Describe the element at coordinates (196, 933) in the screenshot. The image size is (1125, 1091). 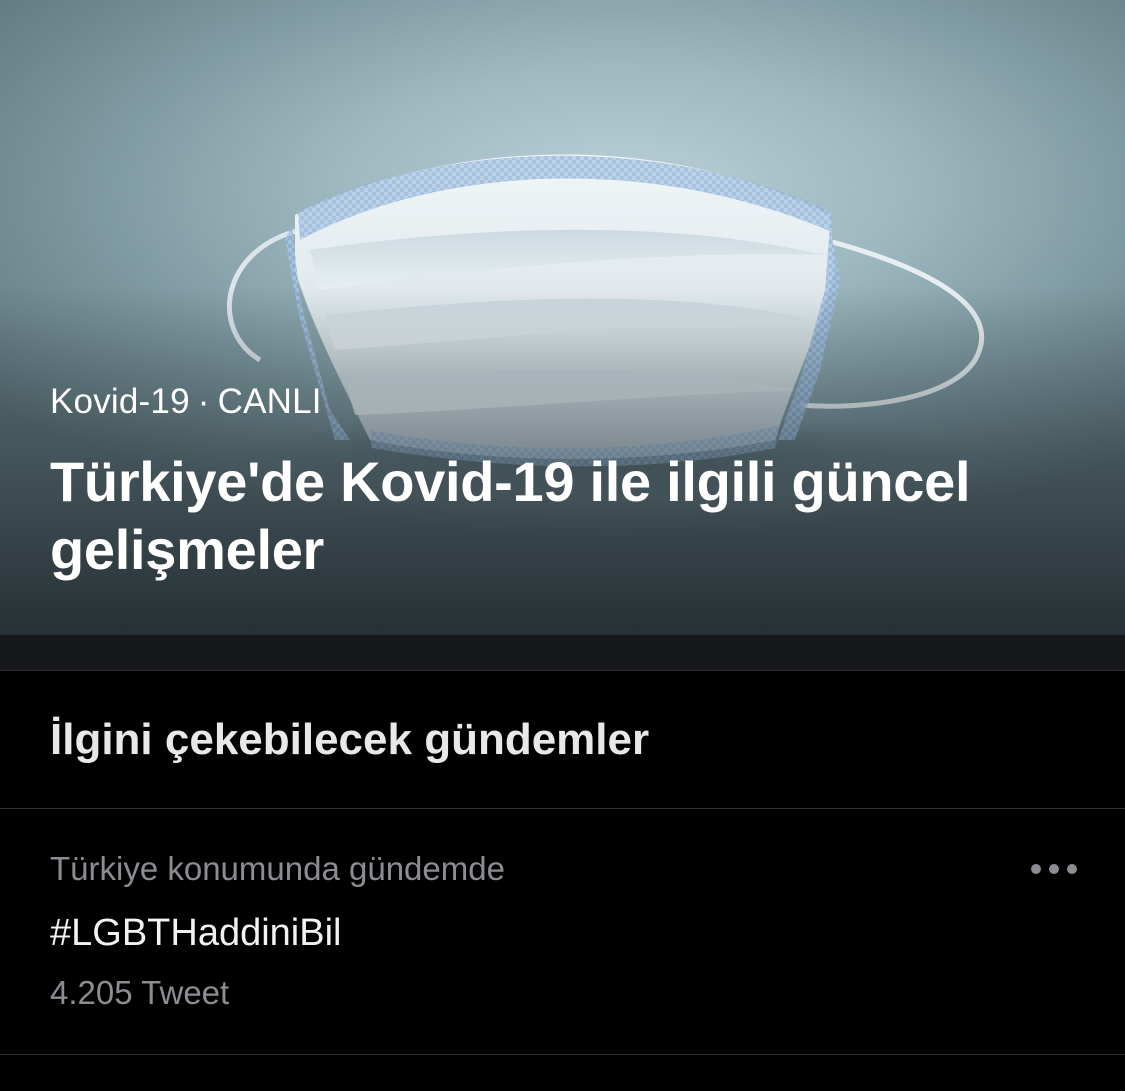
I see `trend-hashtag: #LGBTHaddiniBil` at that location.